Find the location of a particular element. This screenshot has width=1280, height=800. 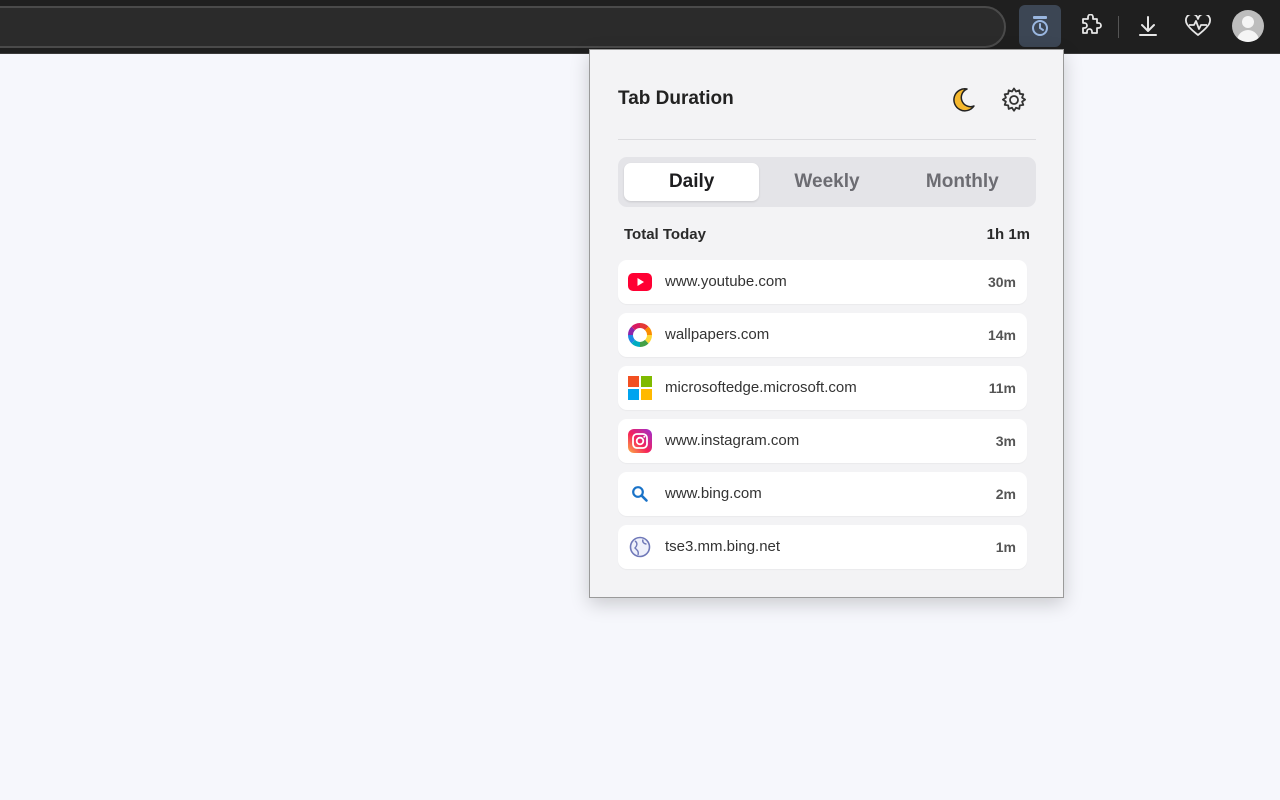

header-divider is located at coordinates (827, 139).